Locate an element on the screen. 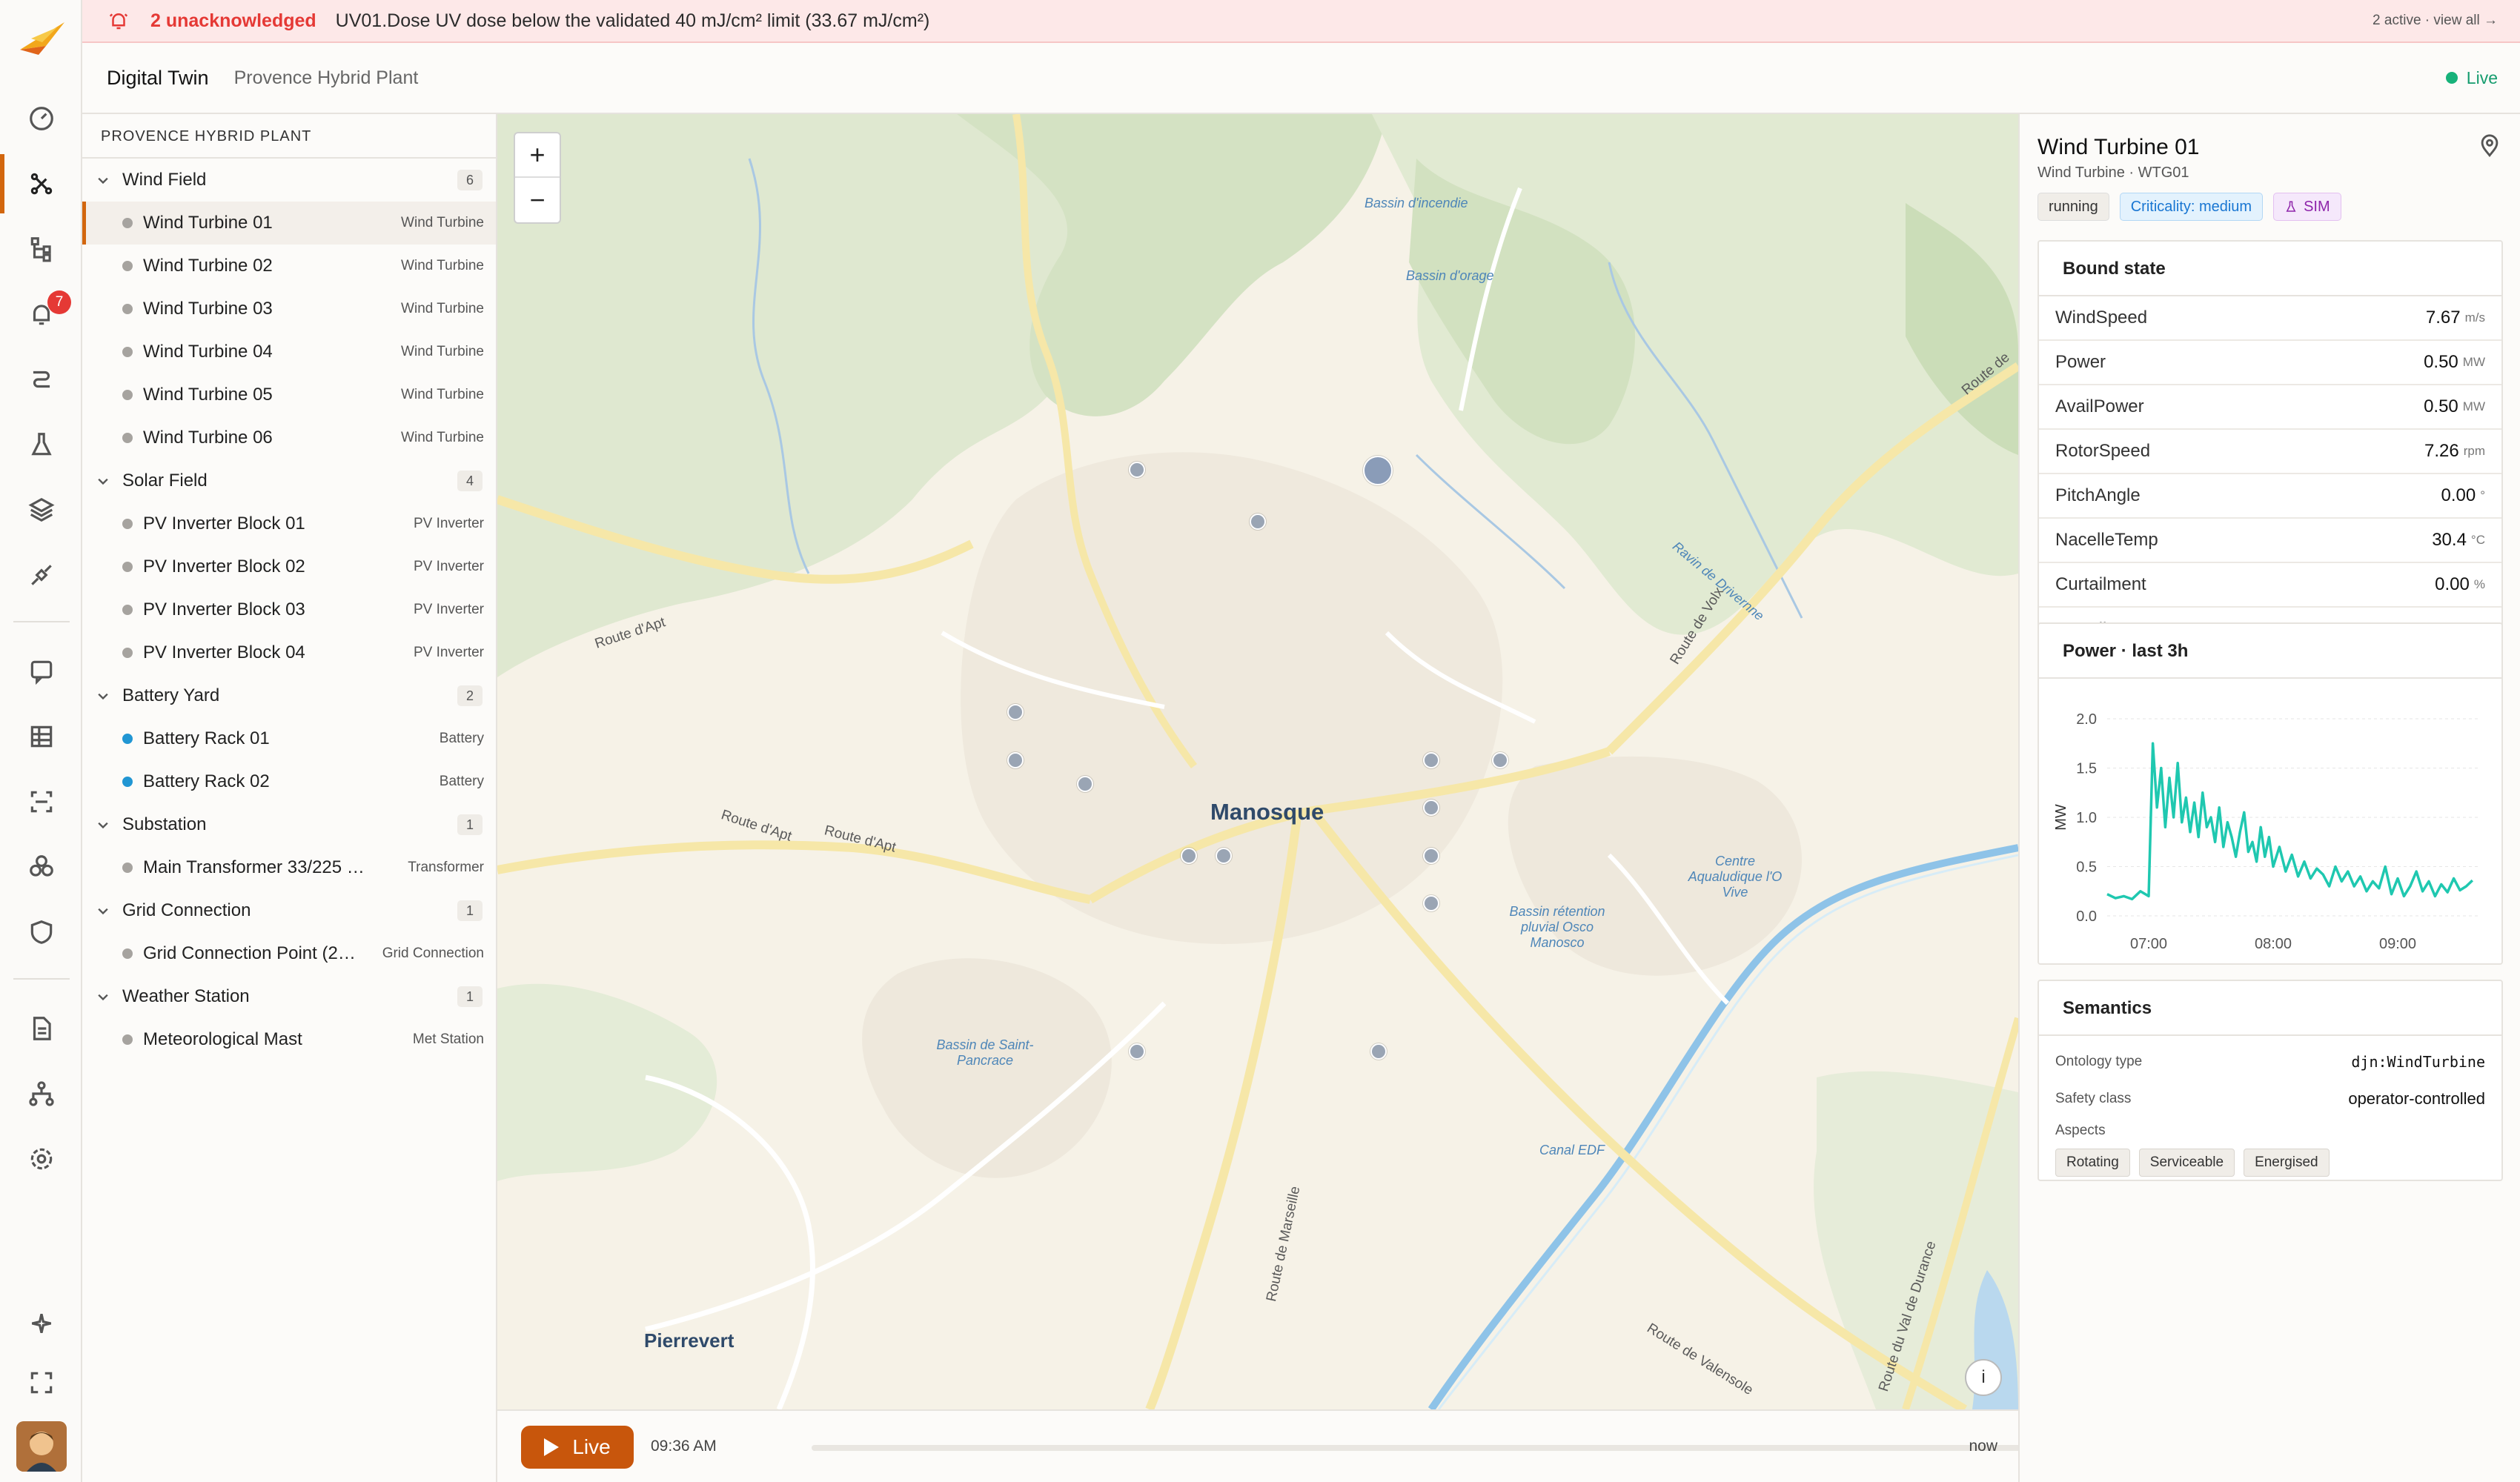 This screenshot has height=1482, width=2520. tree-item: PV Inverter Block 02 PV Inverter is located at coordinates (289, 566).